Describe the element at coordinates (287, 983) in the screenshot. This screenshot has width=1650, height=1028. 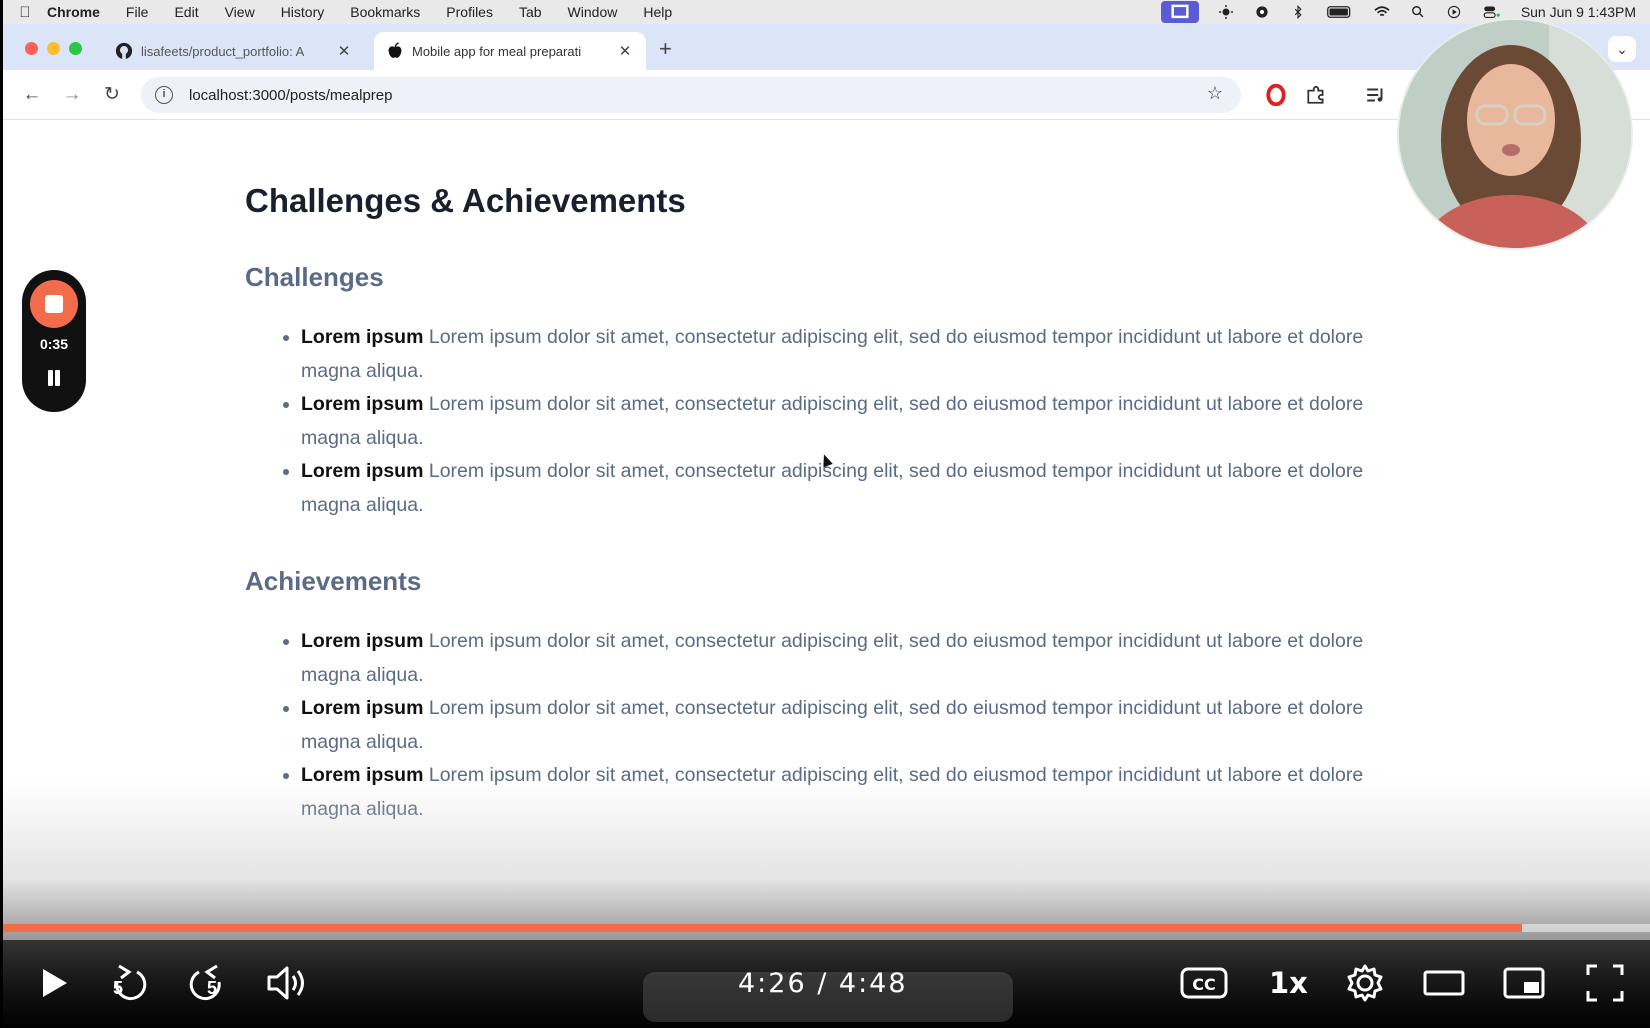
I see `volume-icon` at that location.